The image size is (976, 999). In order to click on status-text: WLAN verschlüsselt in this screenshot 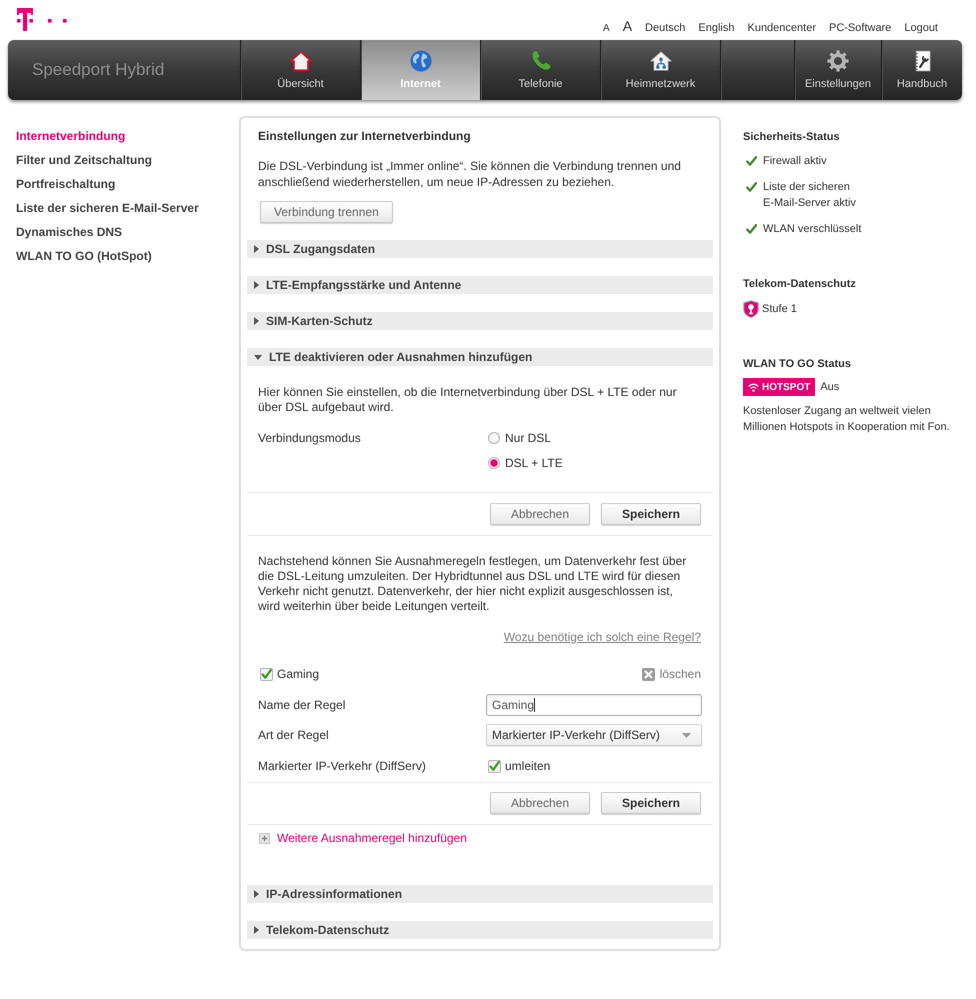, I will do `click(812, 229)`.